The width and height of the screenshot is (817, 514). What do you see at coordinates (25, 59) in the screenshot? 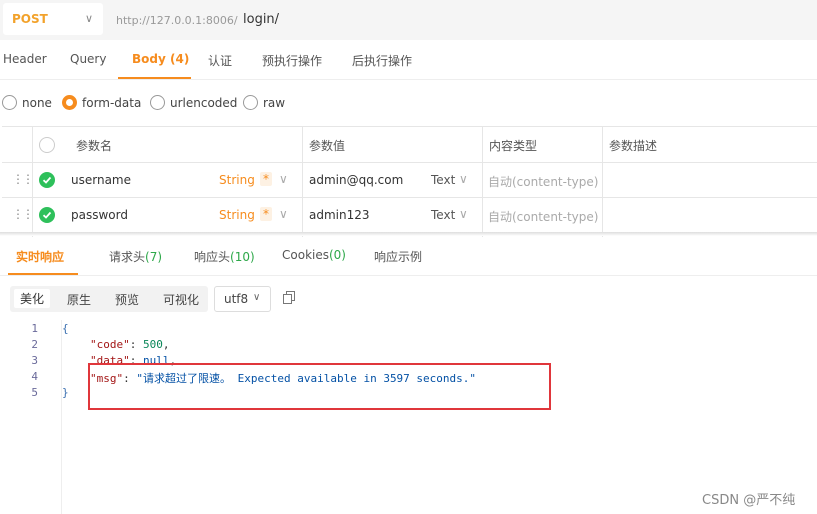
I see `tab-header: Header` at bounding box center [25, 59].